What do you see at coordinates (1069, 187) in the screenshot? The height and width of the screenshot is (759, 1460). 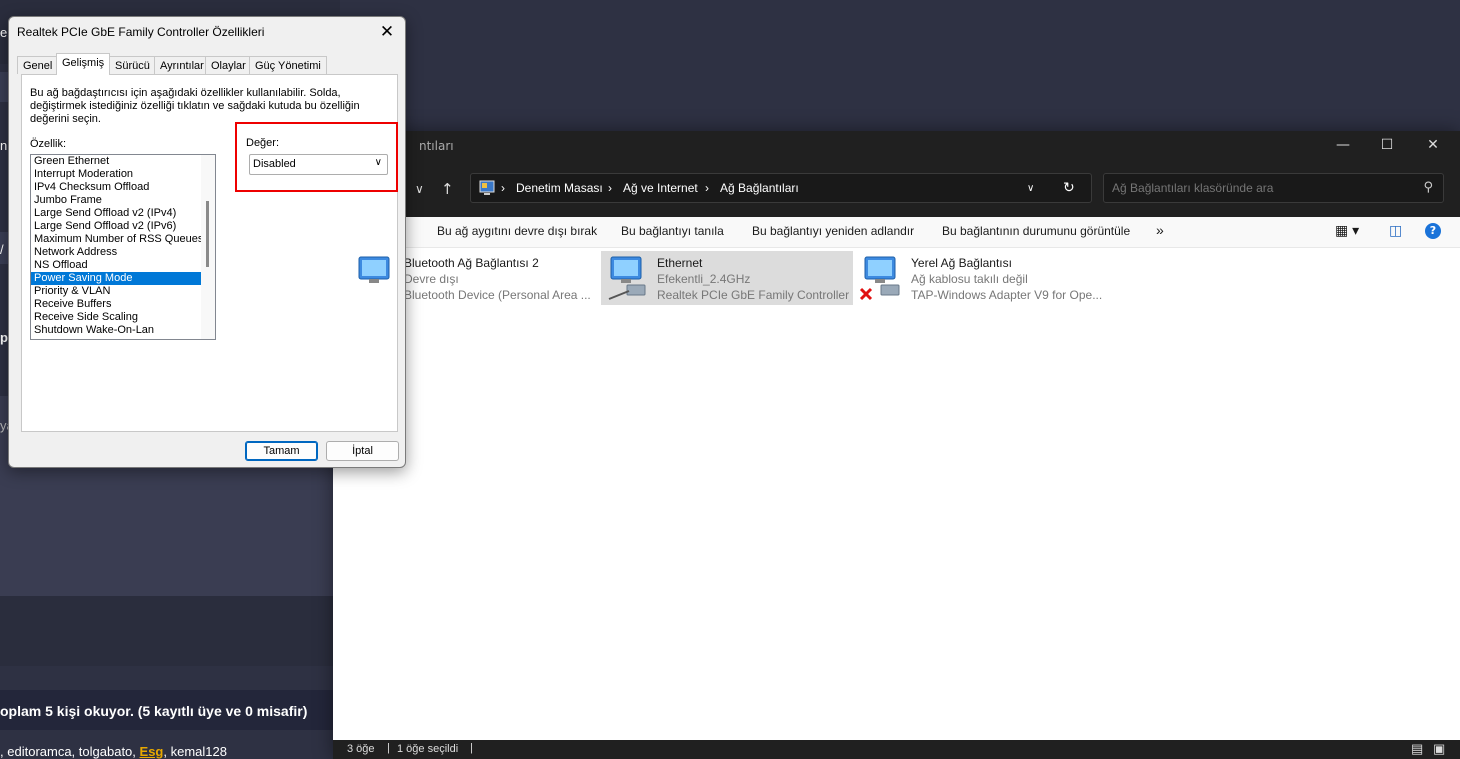 I see `refresh-icon: ↻` at bounding box center [1069, 187].